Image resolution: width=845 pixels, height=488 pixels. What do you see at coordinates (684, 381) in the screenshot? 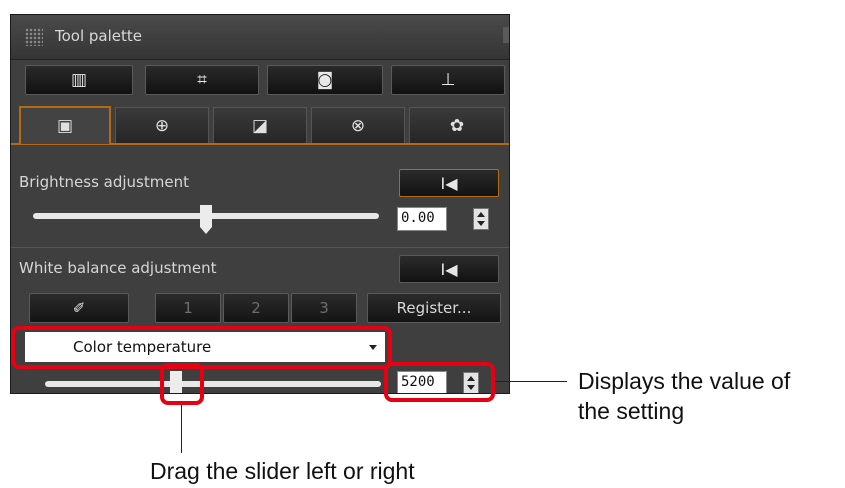
I see `callout-value-line1: Displays the value of` at bounding box center [684, 381].